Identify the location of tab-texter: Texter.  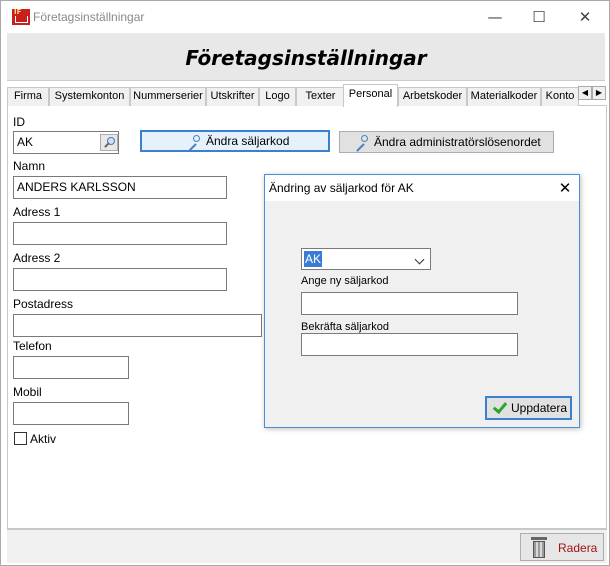
(320, 96).